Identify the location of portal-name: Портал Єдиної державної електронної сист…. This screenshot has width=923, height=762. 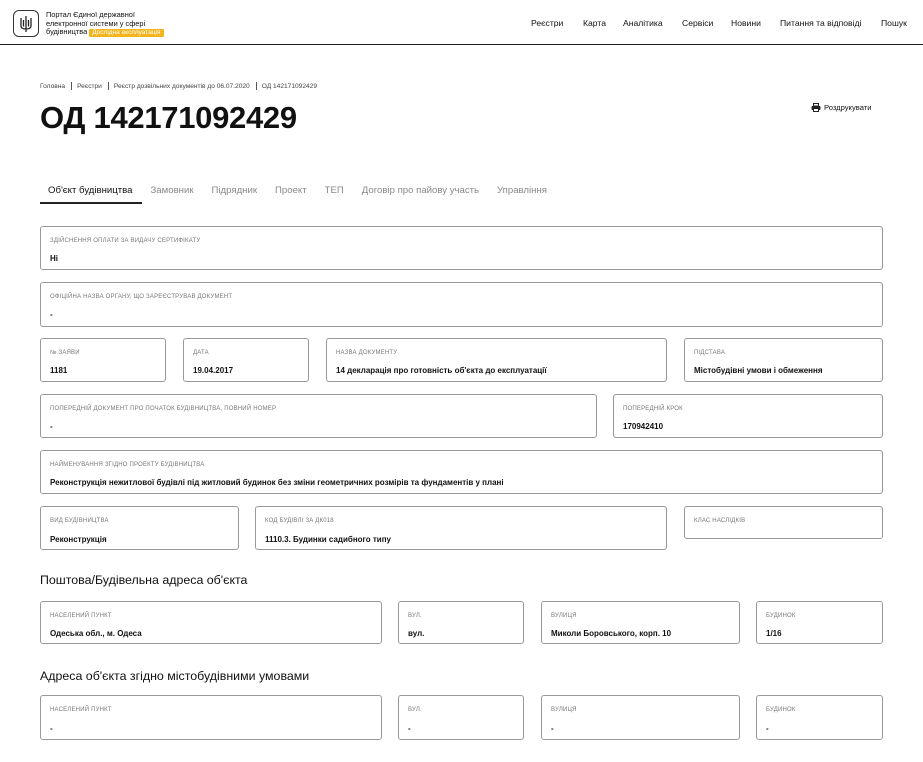
(116, 24).